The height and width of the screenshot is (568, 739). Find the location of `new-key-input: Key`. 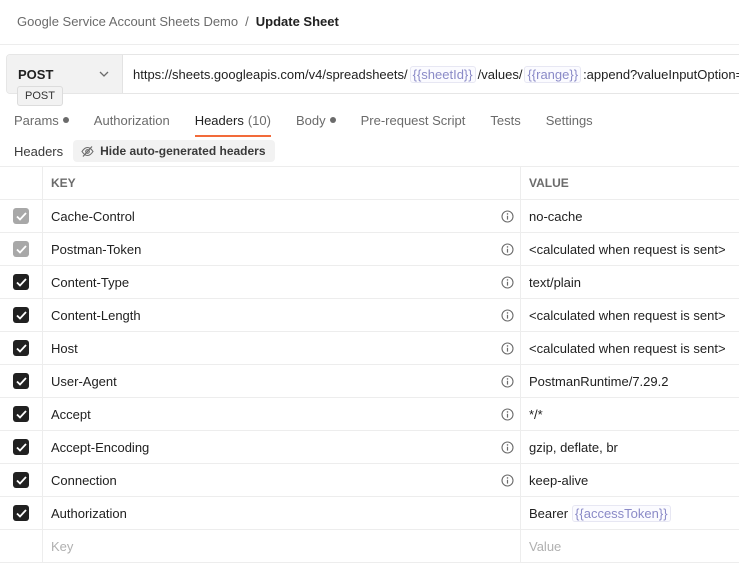

new-key-input: Key is located at coordinates (282, 546).